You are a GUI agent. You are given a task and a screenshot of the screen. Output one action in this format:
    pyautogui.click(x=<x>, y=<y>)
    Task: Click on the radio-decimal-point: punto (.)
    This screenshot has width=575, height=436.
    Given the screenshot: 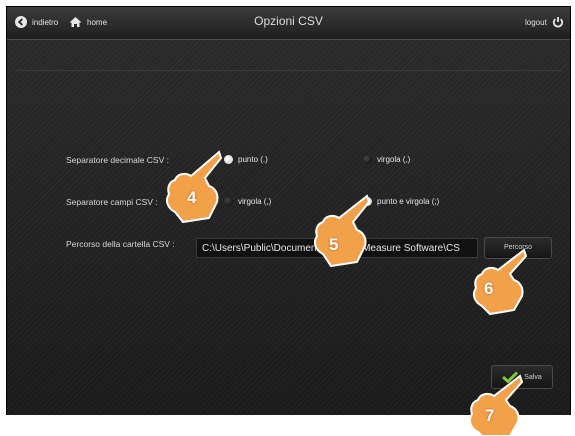 What is the action you would take?
    pyautogui.click(x=246, y=159)
    